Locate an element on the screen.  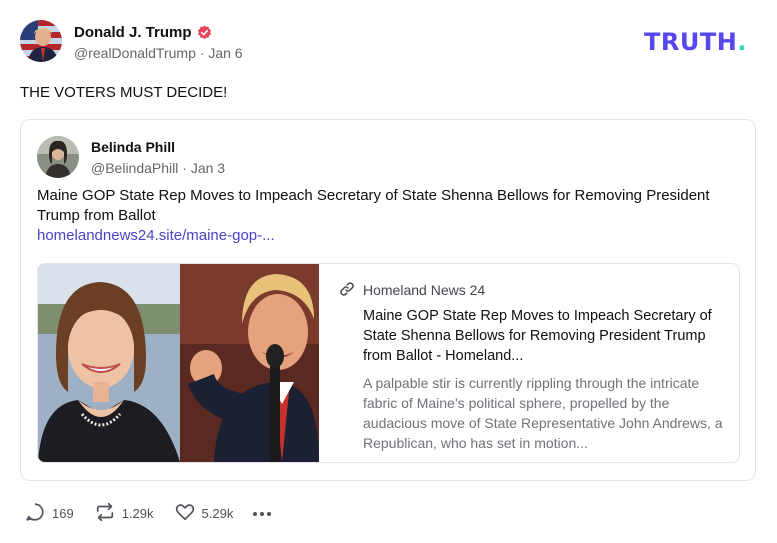
post-date: Jan 6 is located at coordinates (225, 53).